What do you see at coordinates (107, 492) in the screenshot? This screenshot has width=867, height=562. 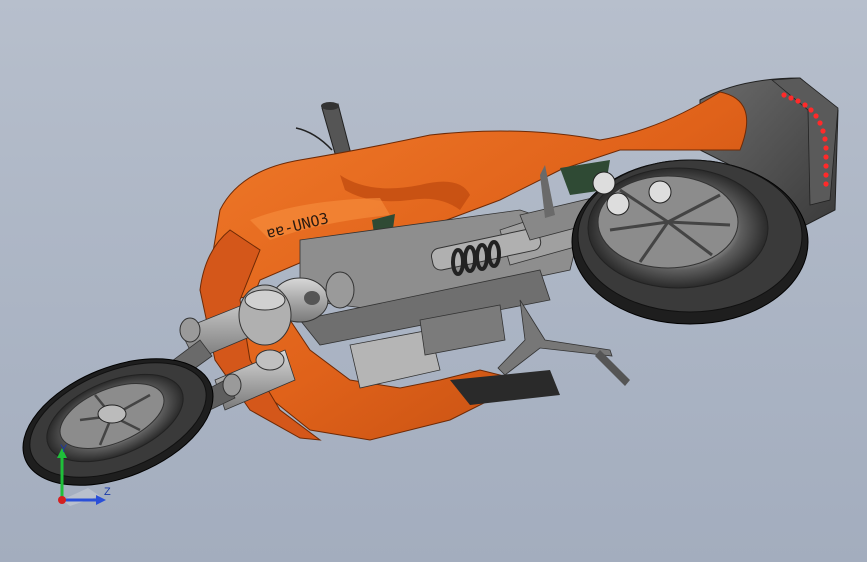 I see `triad-z-label: Z` at bounding box center [107, 492].